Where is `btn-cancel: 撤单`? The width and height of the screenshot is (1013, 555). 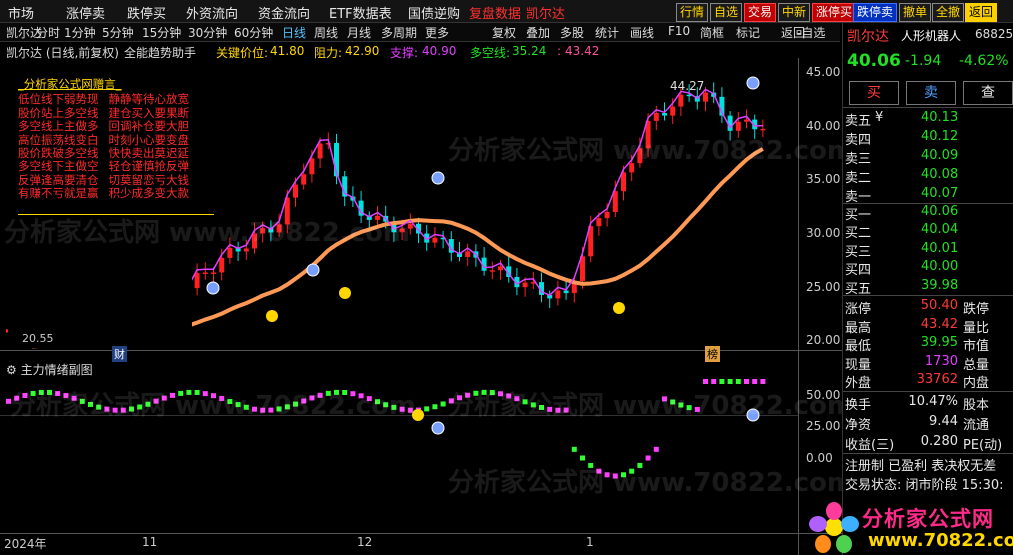
btn-cancel: 撤单 is located at coordinates (915, 12).